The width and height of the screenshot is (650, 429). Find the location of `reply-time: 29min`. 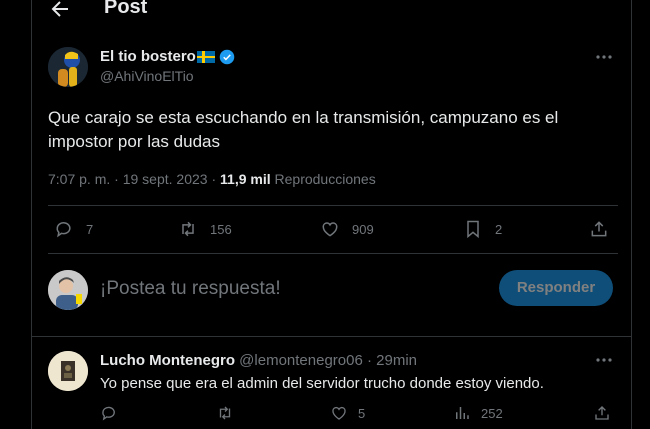

reply-time: 29min is located at coordinates (396, 360).